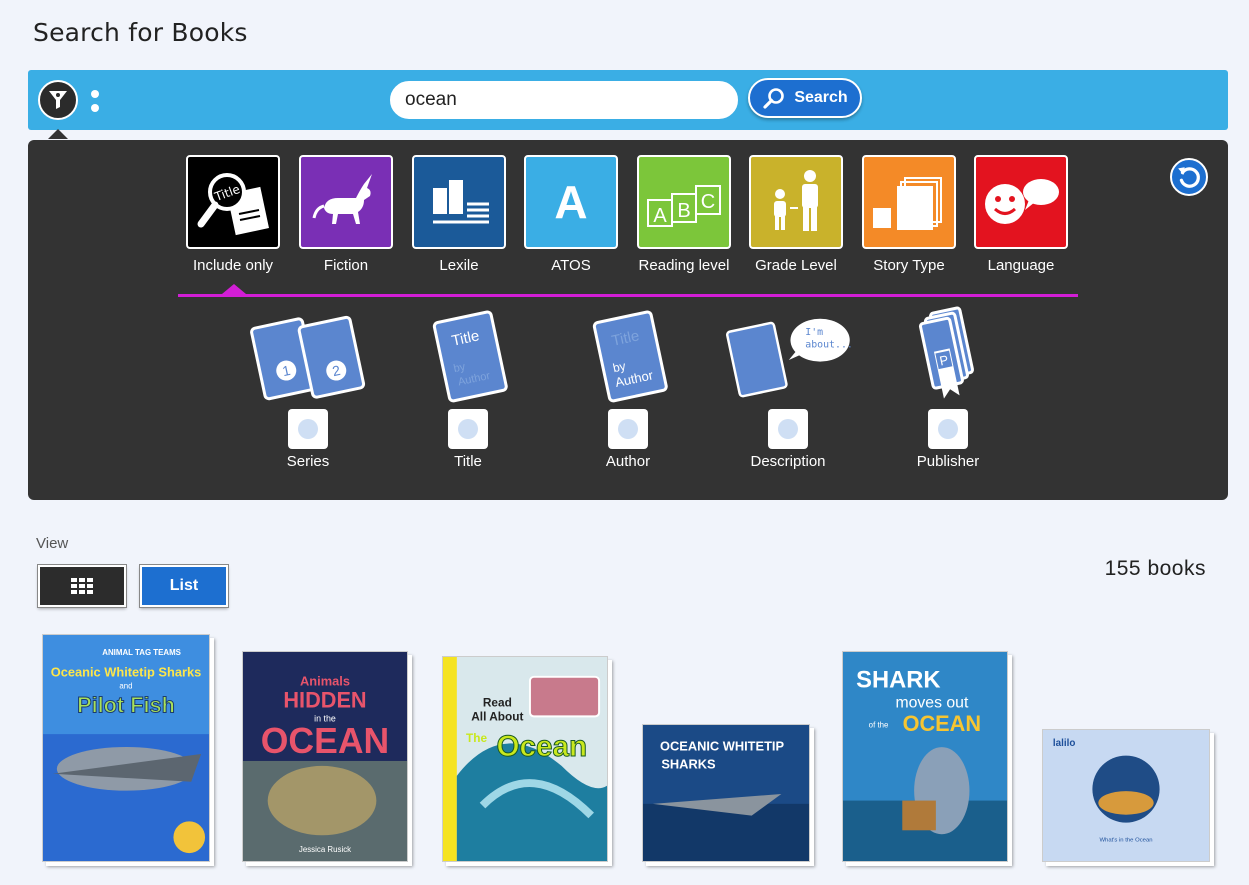 This screenshot has width=1249, height=885. What do you see at coordinates (140, 32) in the screenshot?
I see `page-title: Search for Books` at bounding box center [140, 32].